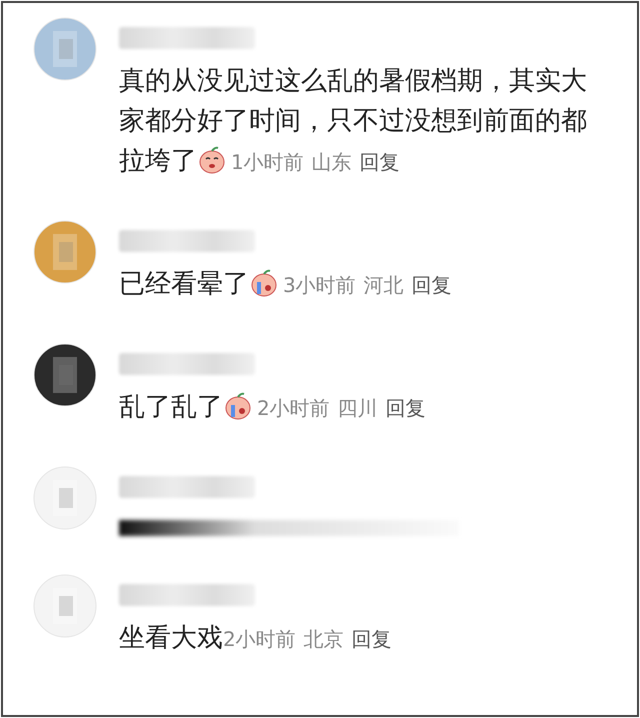 This screenshot has width=640, height=718. I want to click on comment-text: 真的从没见过这么乱的暑假档期，其实大家都分好了时间，只不过没想到前面的都拉垮了 1小时前 山东 回复, so click(353, 121).